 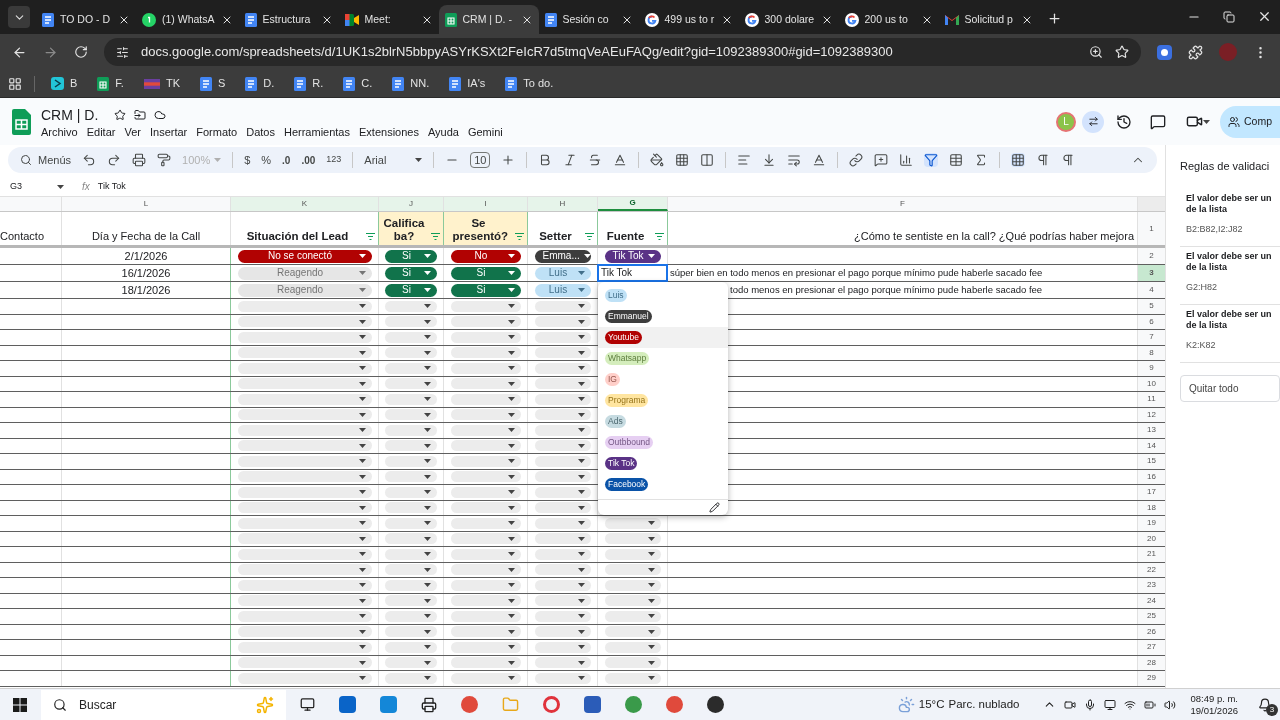 I want to click on row-number: 19, so click(x=1151, y=523).